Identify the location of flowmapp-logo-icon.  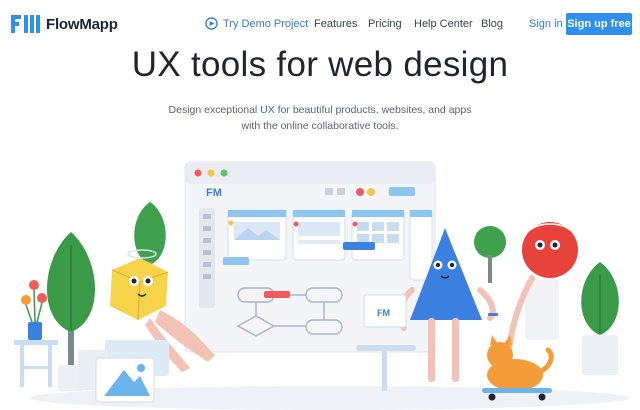
(25, 24).